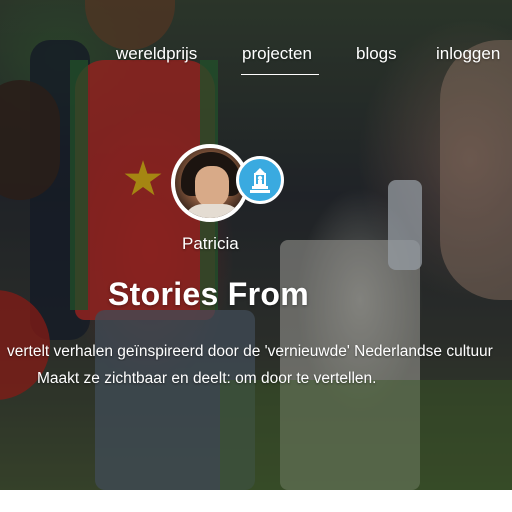  What do you see at coordinates (156, 56) in the screenshot?
I see `nav-link-wereldprijs: wereldprijs` at bounding box center [156, 56].